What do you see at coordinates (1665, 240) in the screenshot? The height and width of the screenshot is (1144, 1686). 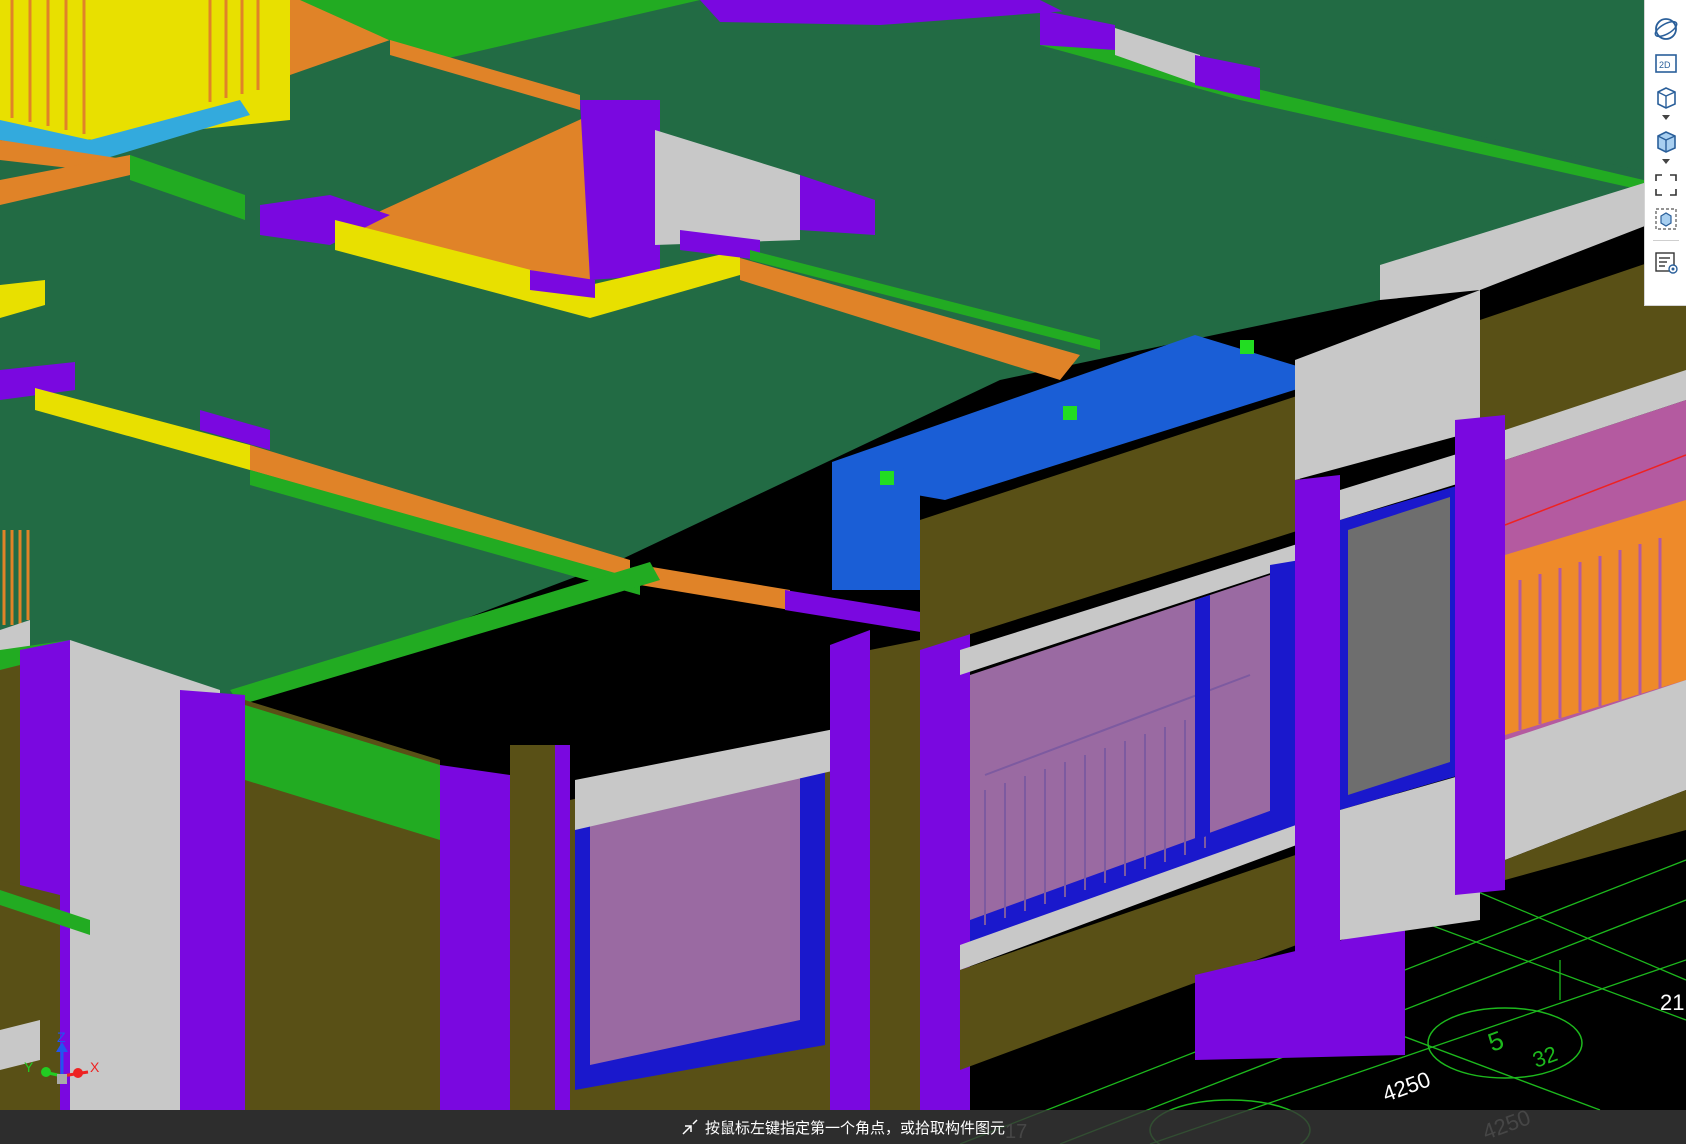 I see `toolbar-separator` at bounding box center [1665, 240].